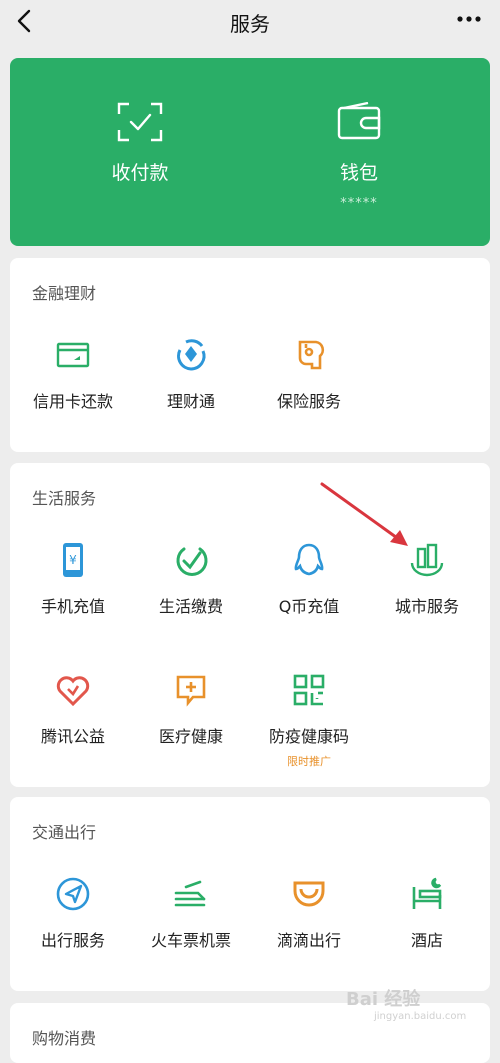 The width and height of the screenshot is (500, 1063). Describe the element at coordinates (72, 940) in the screenshot. I see `travel-label: 出行服务` at that location.